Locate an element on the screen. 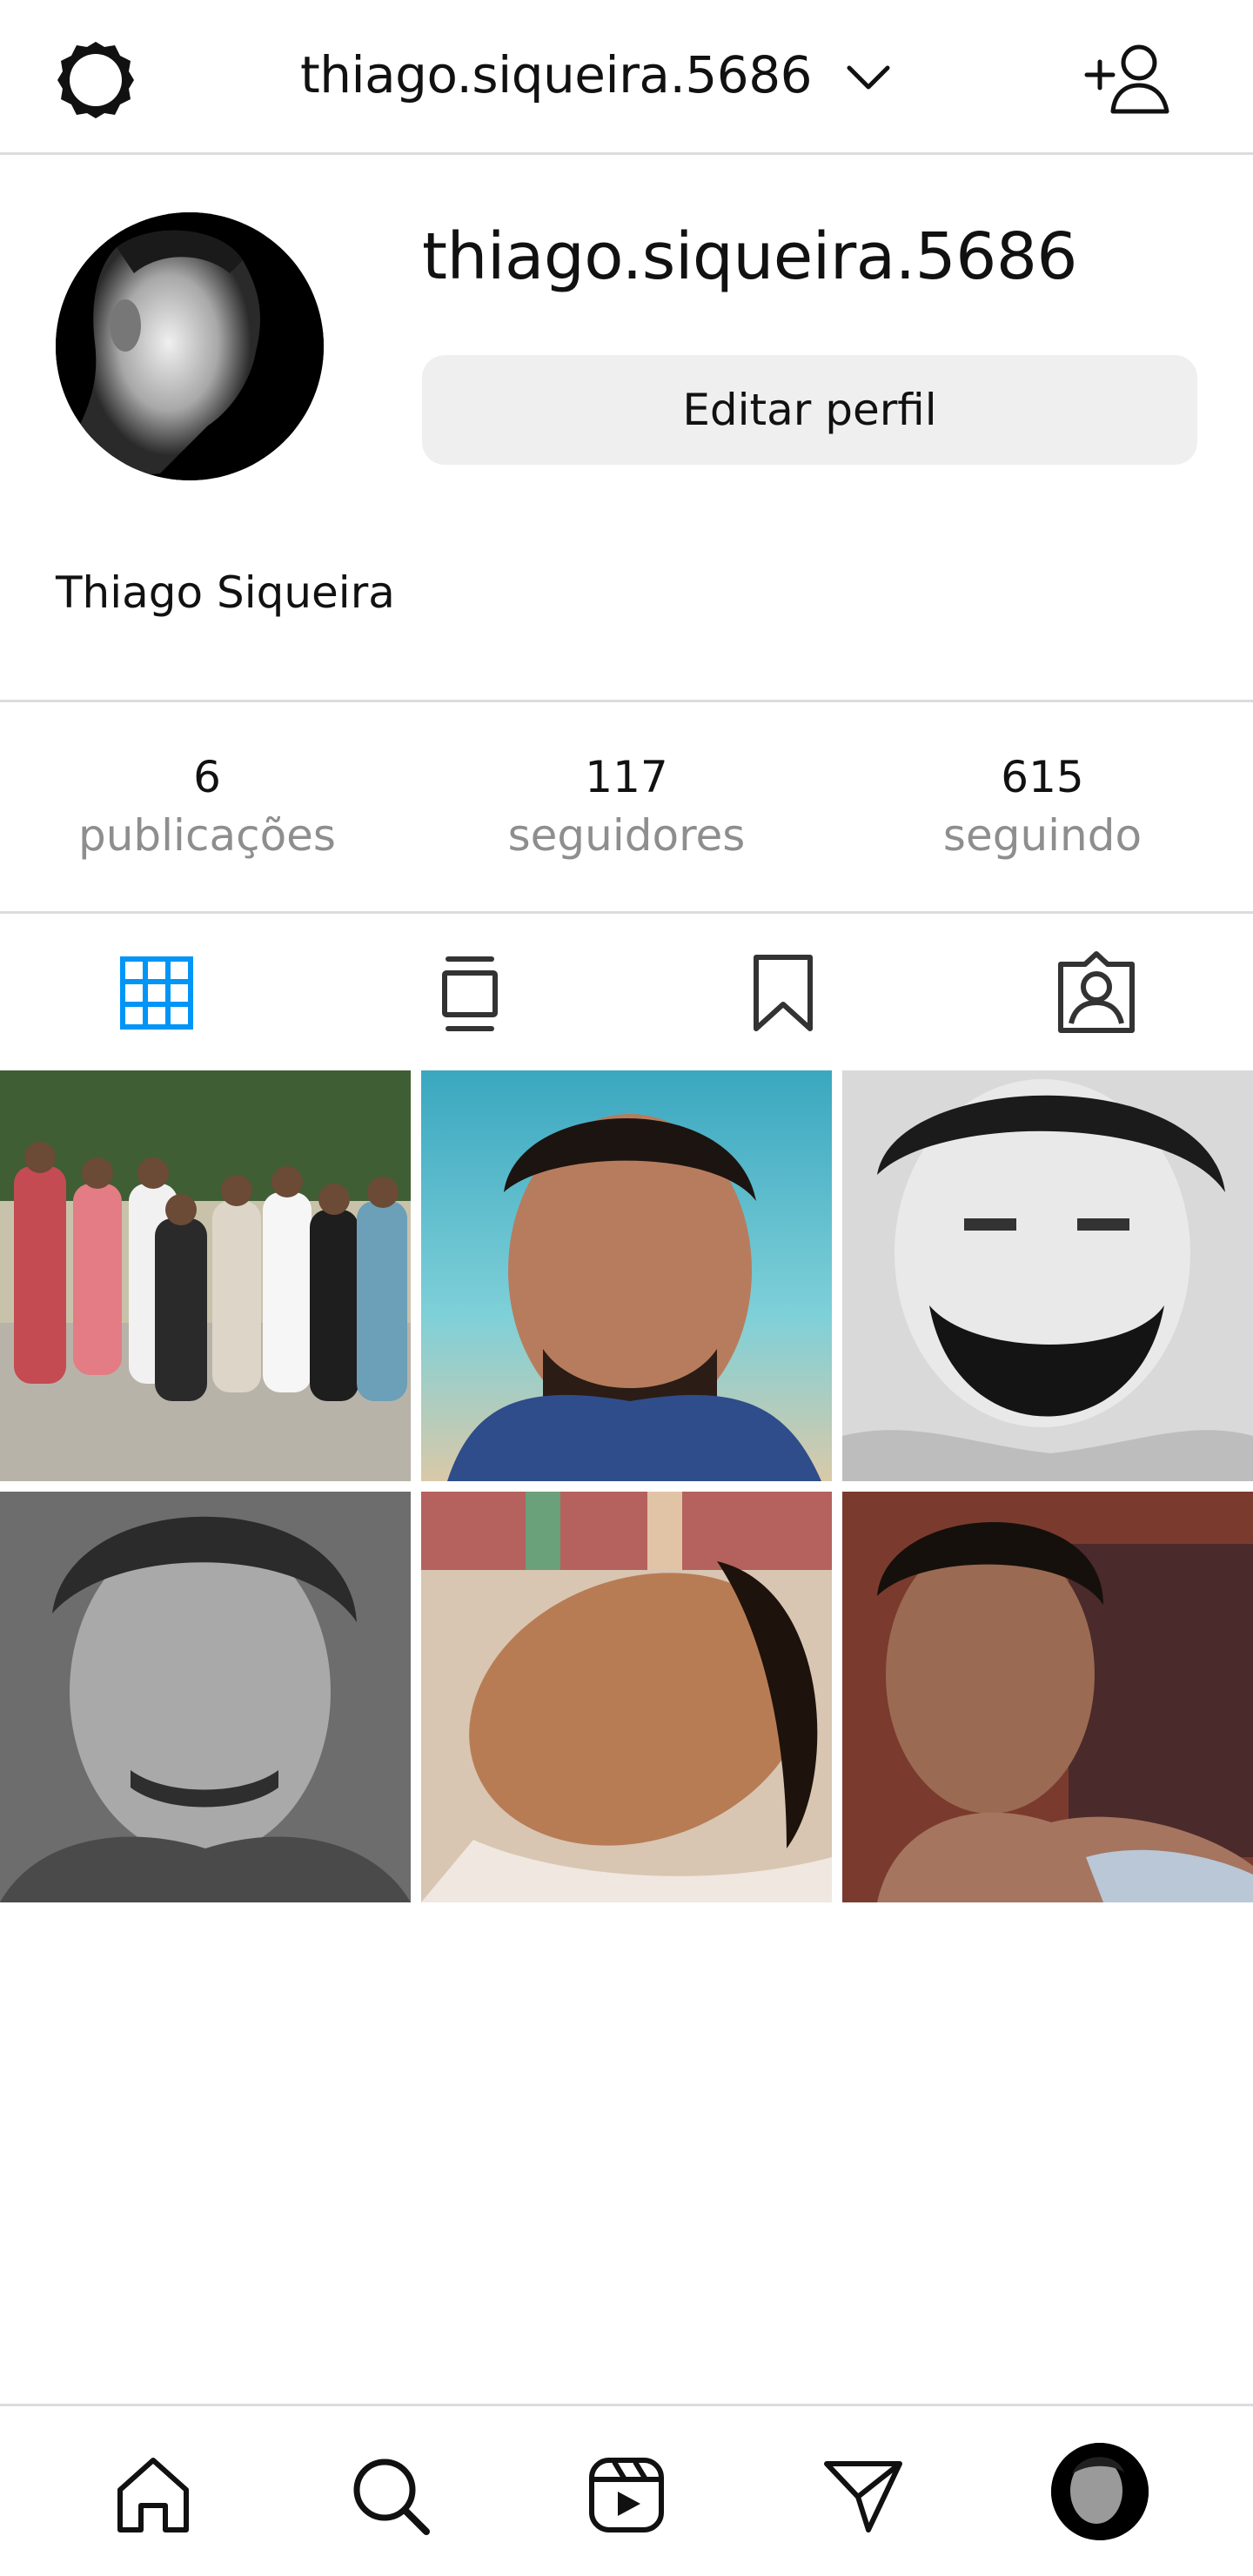 The image size is (1253, 2576). stat-value: 6 is located at coordinates (207, 777).